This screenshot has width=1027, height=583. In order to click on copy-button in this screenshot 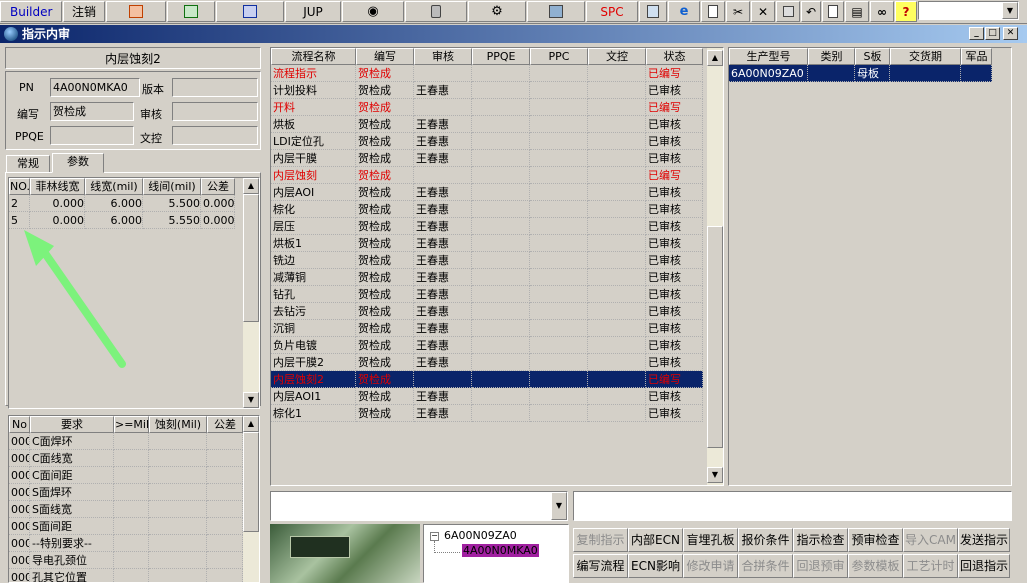, I will do `click(833, 11)`.